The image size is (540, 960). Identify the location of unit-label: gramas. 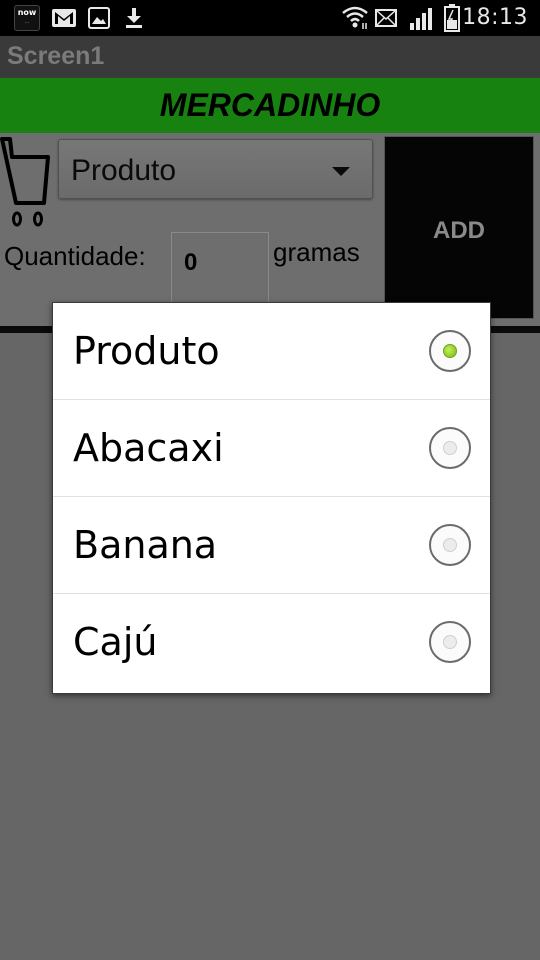
(316, 252).